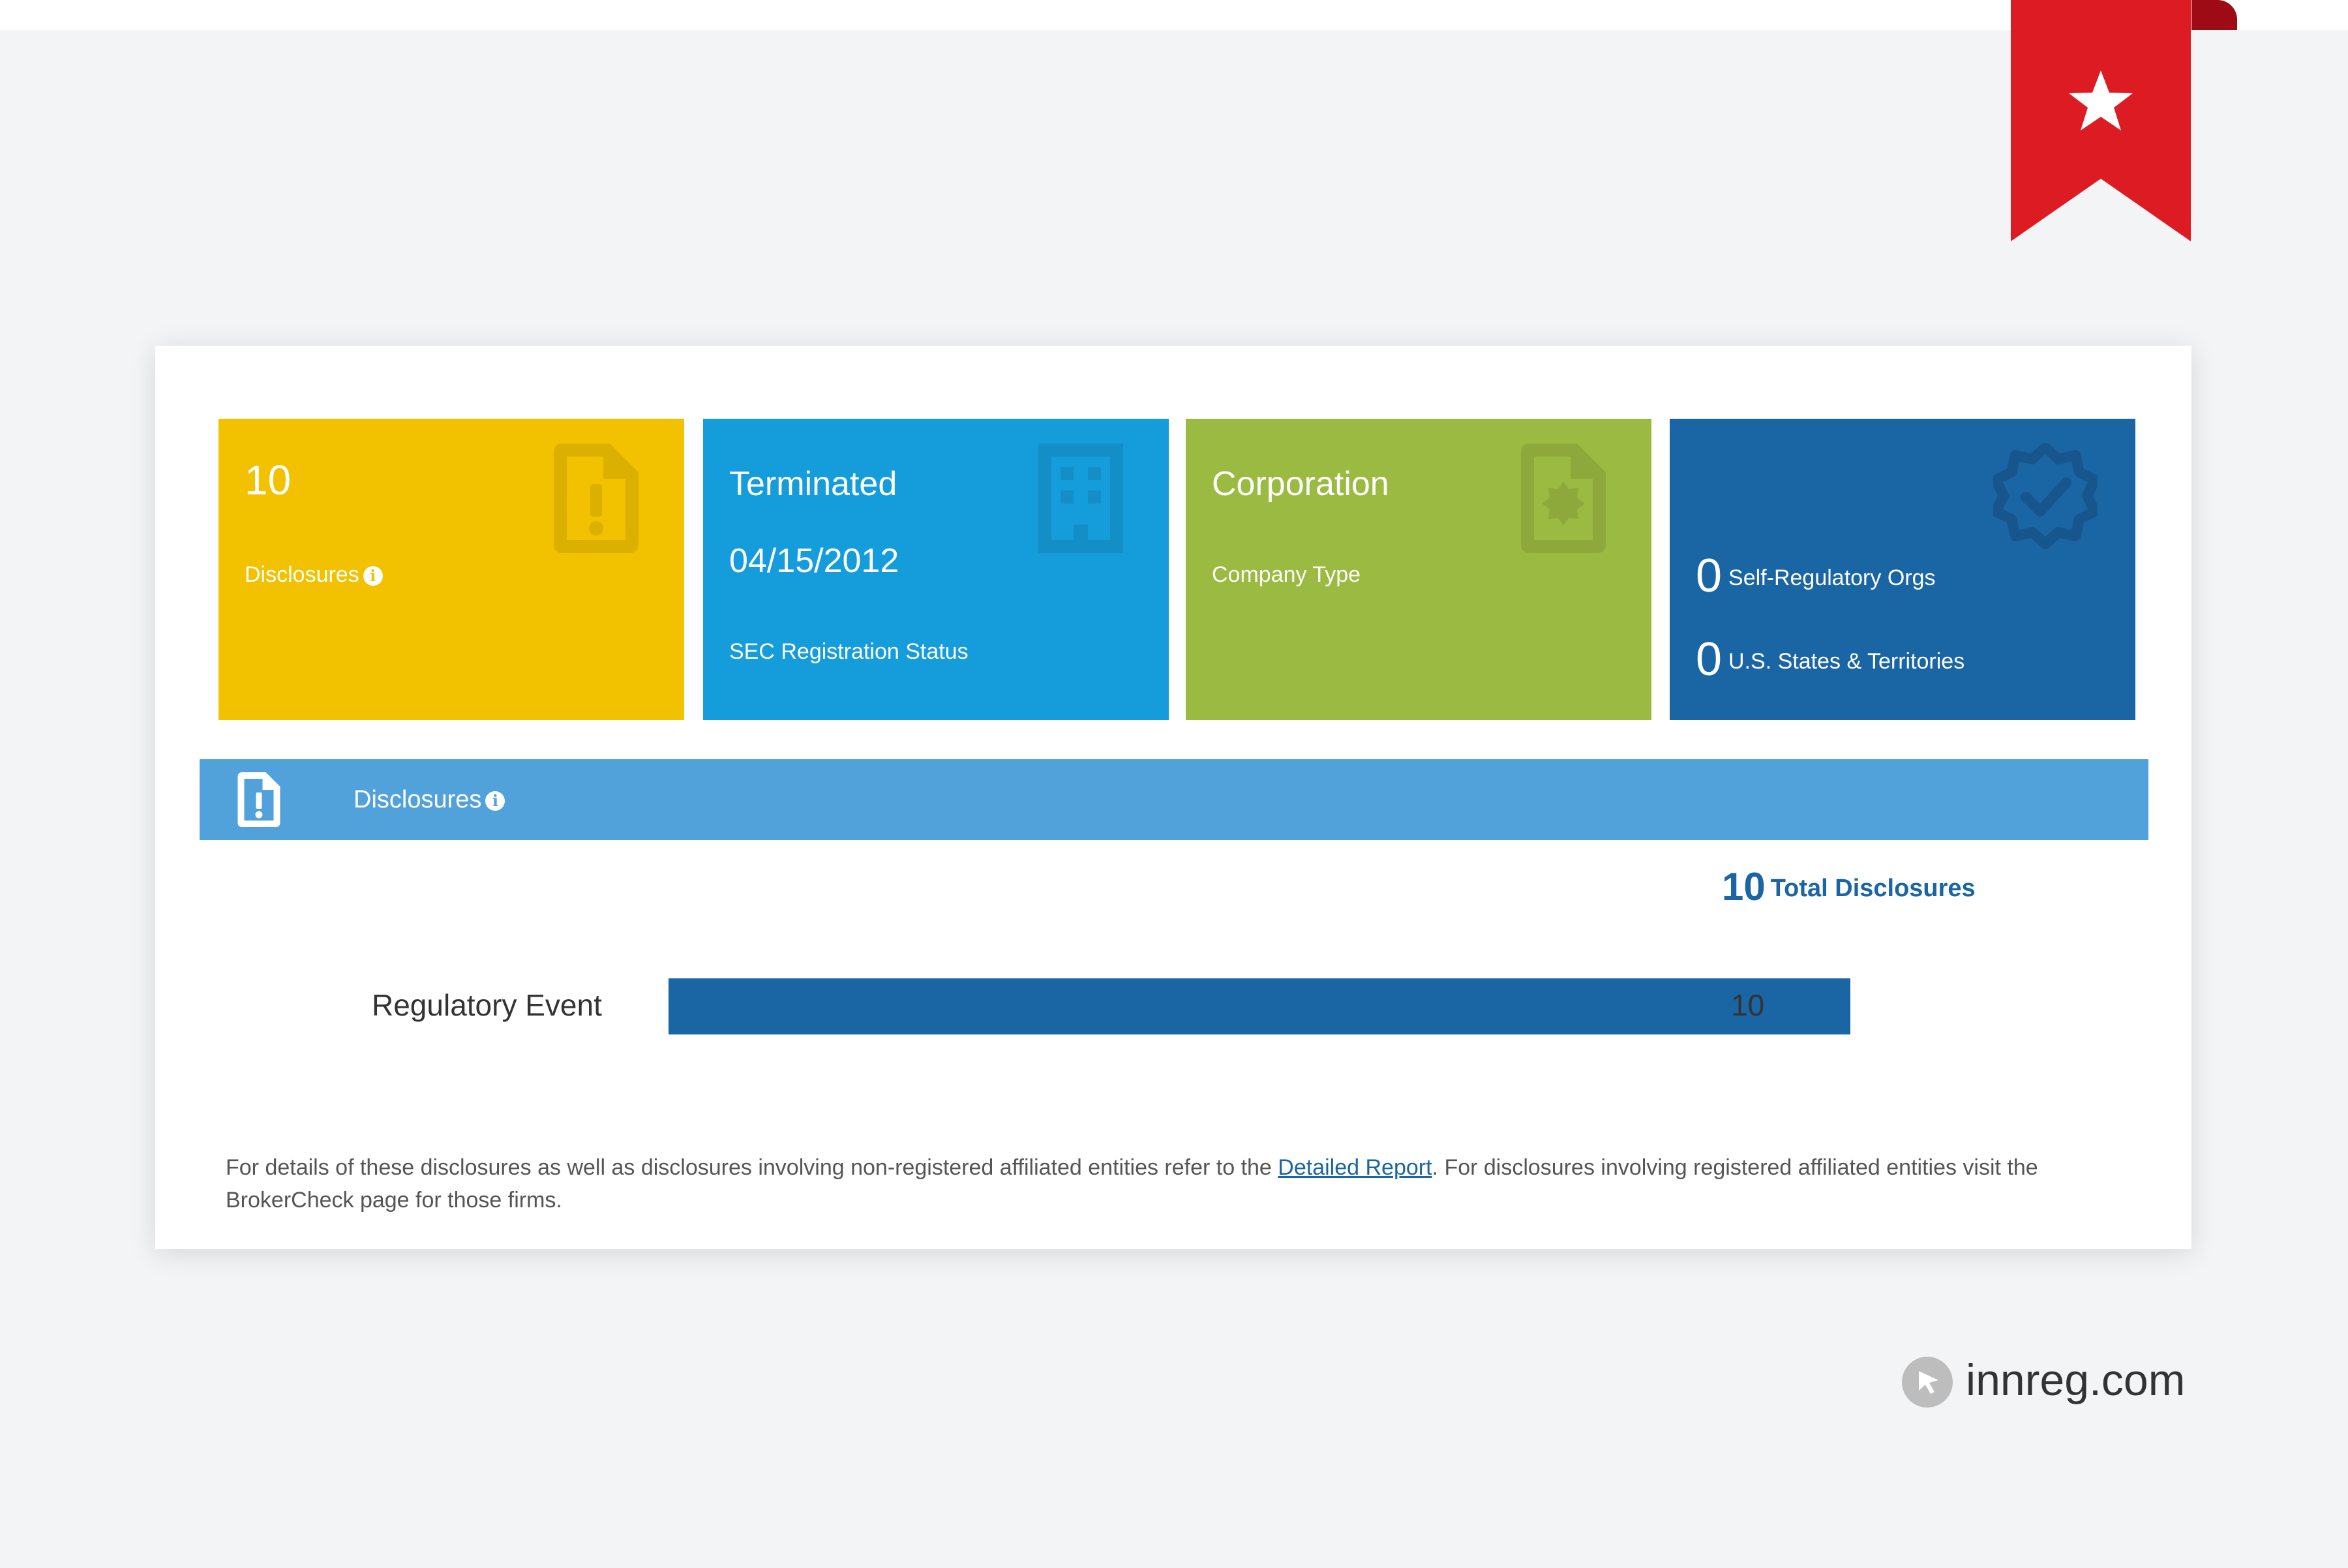  Describe the element at coordinates (2101, 120) in the screenshot. I see `bookmark-ribbon-icon` at that location.